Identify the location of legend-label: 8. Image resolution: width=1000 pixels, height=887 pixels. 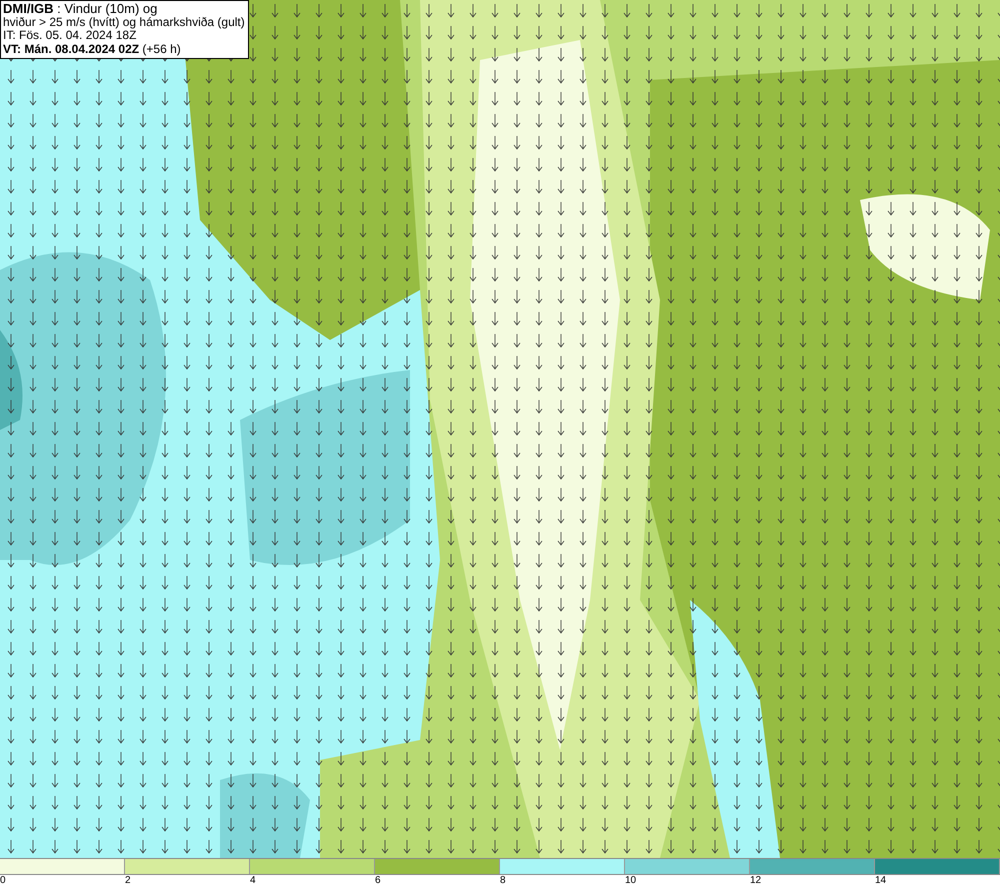
(503, 881).